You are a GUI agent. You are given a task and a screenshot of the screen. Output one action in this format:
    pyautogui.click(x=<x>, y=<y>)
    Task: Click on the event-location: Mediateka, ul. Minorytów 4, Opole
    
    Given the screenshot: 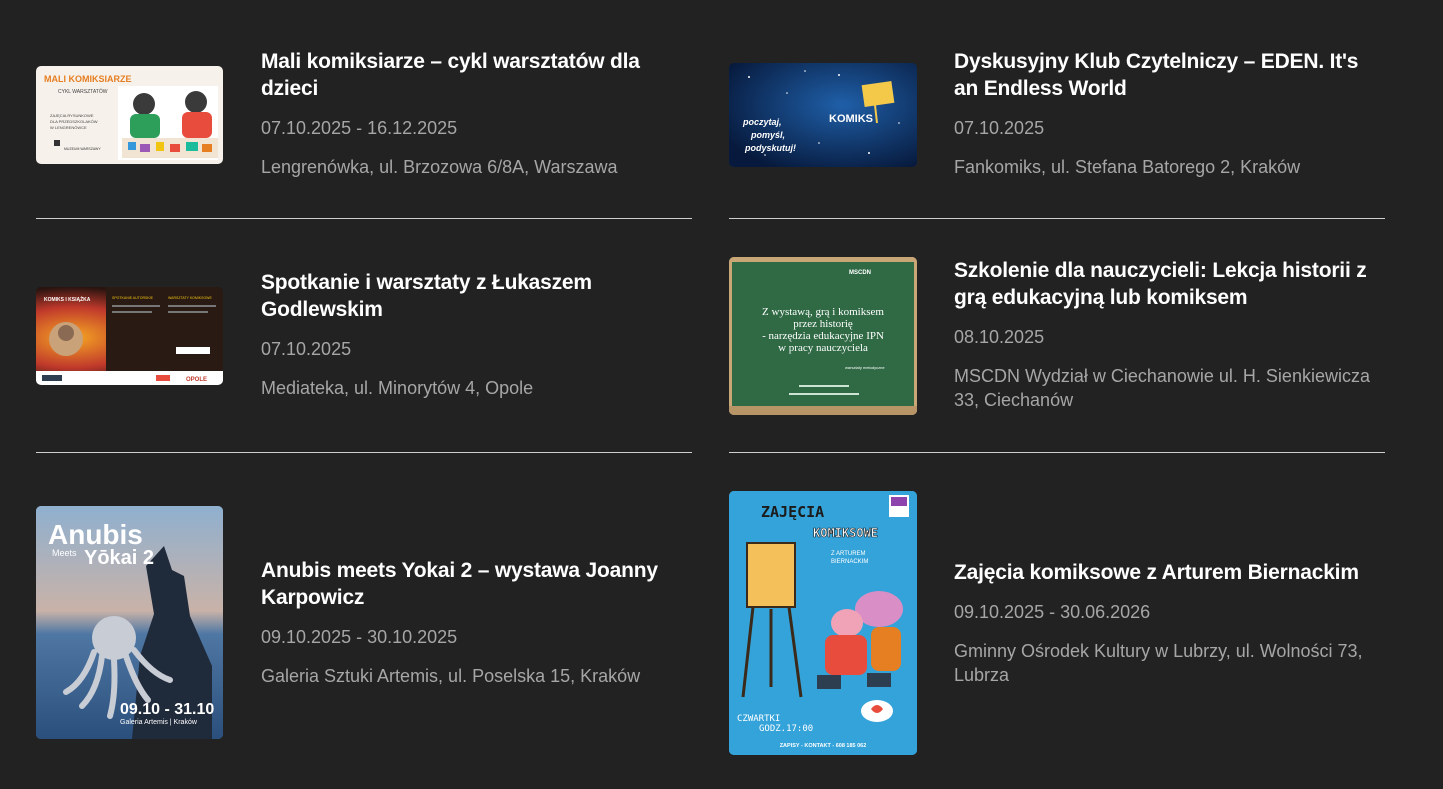 What is the action you would take?
    pyautogui.click(x=397, y=388)
    